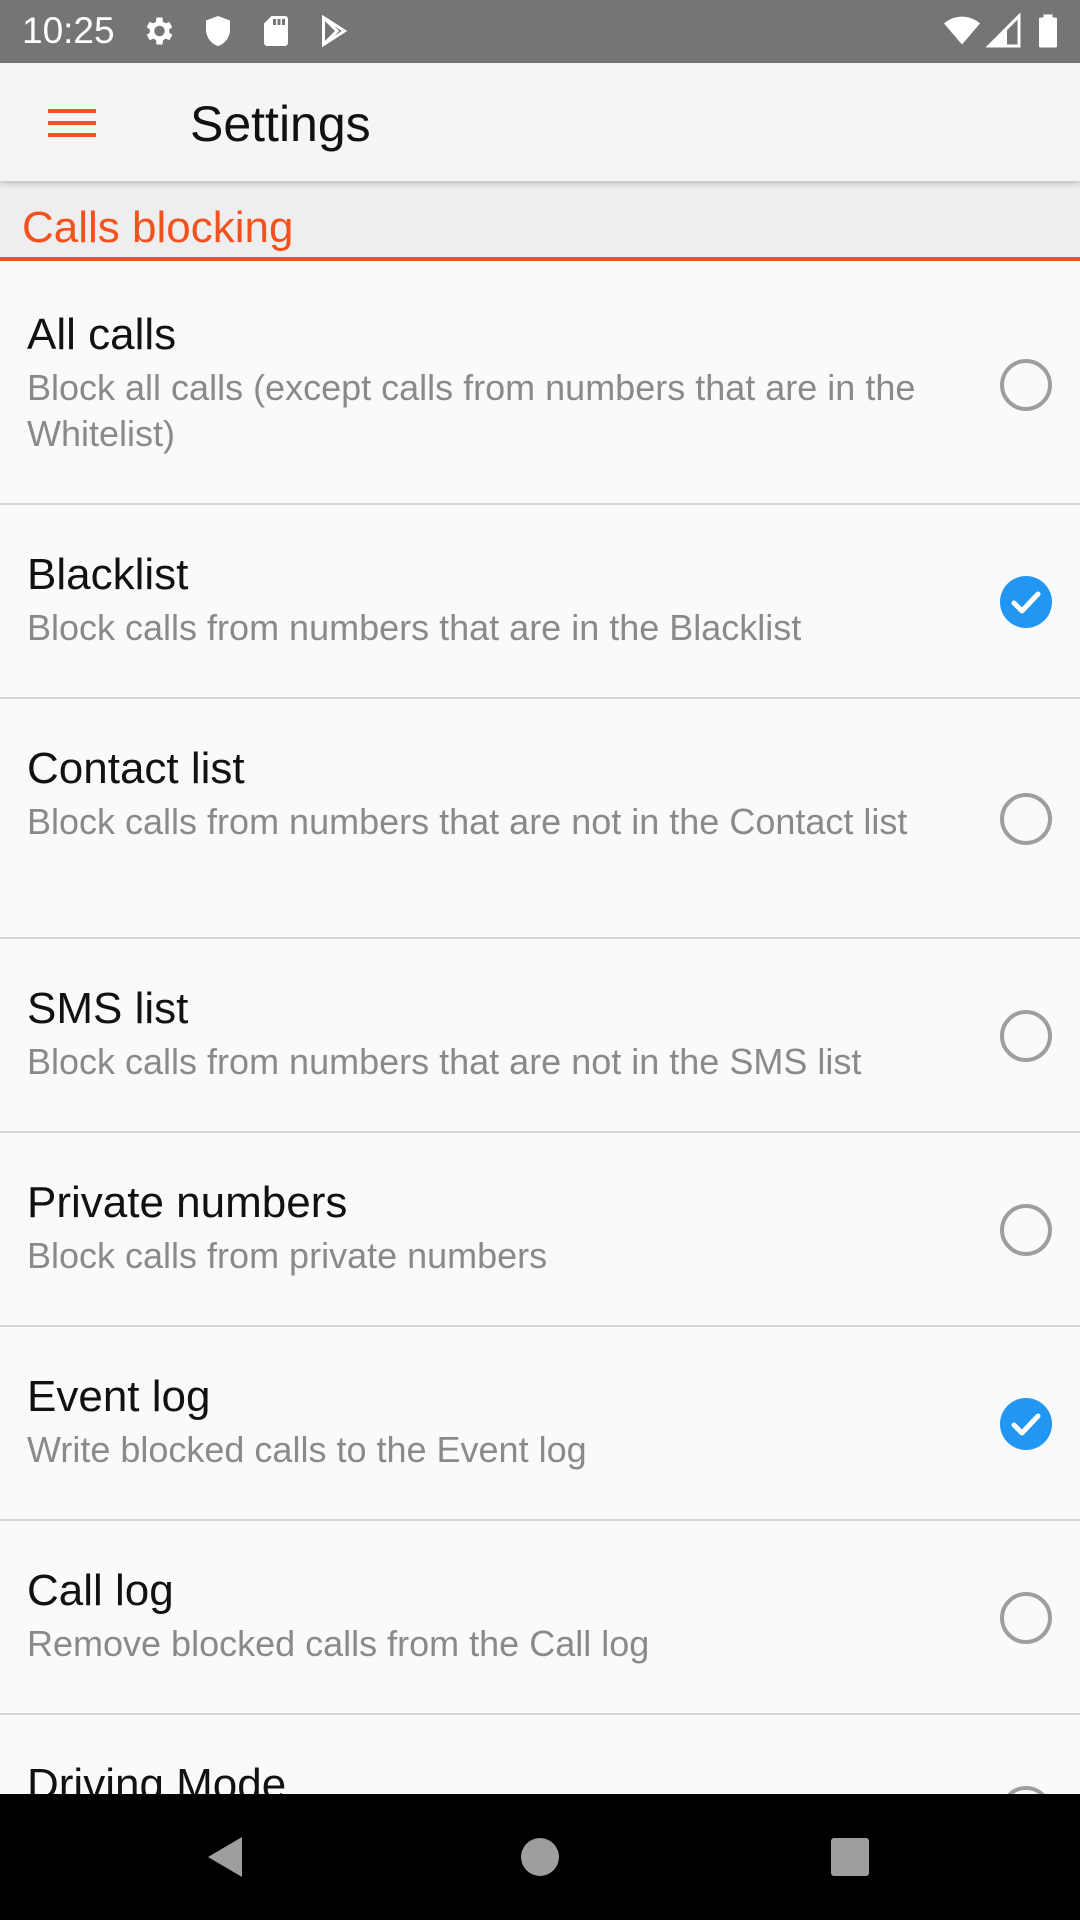  I want to click on category-header: Calls blocking, so click(540, 221).